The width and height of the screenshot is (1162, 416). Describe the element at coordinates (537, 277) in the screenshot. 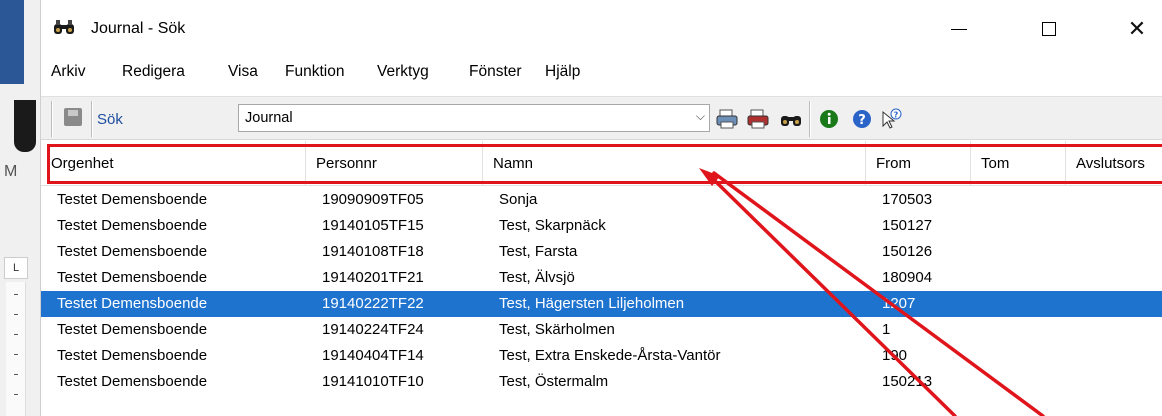

I see `cell-namn: Test, Älvsjö` at that location.